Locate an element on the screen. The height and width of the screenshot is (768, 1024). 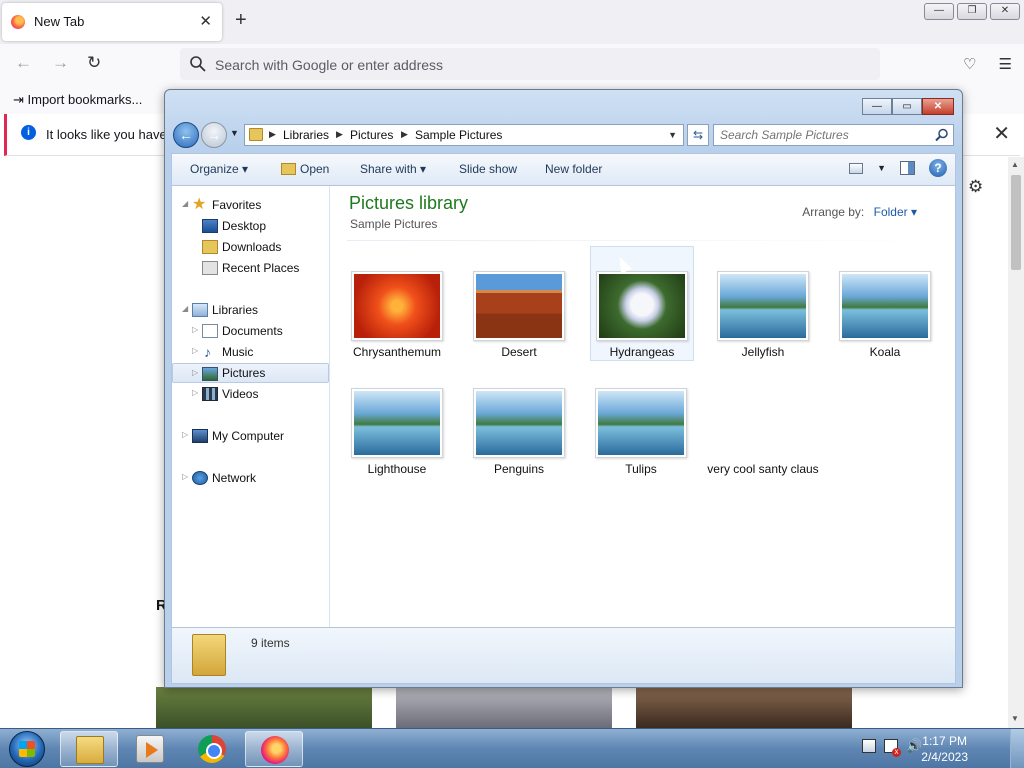
start-button is located at coordinates (27, 749).